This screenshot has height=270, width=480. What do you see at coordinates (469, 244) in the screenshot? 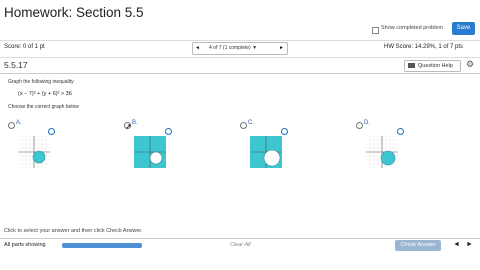
I see `next-arrow-button: ►` at bounding box center [469, 244].